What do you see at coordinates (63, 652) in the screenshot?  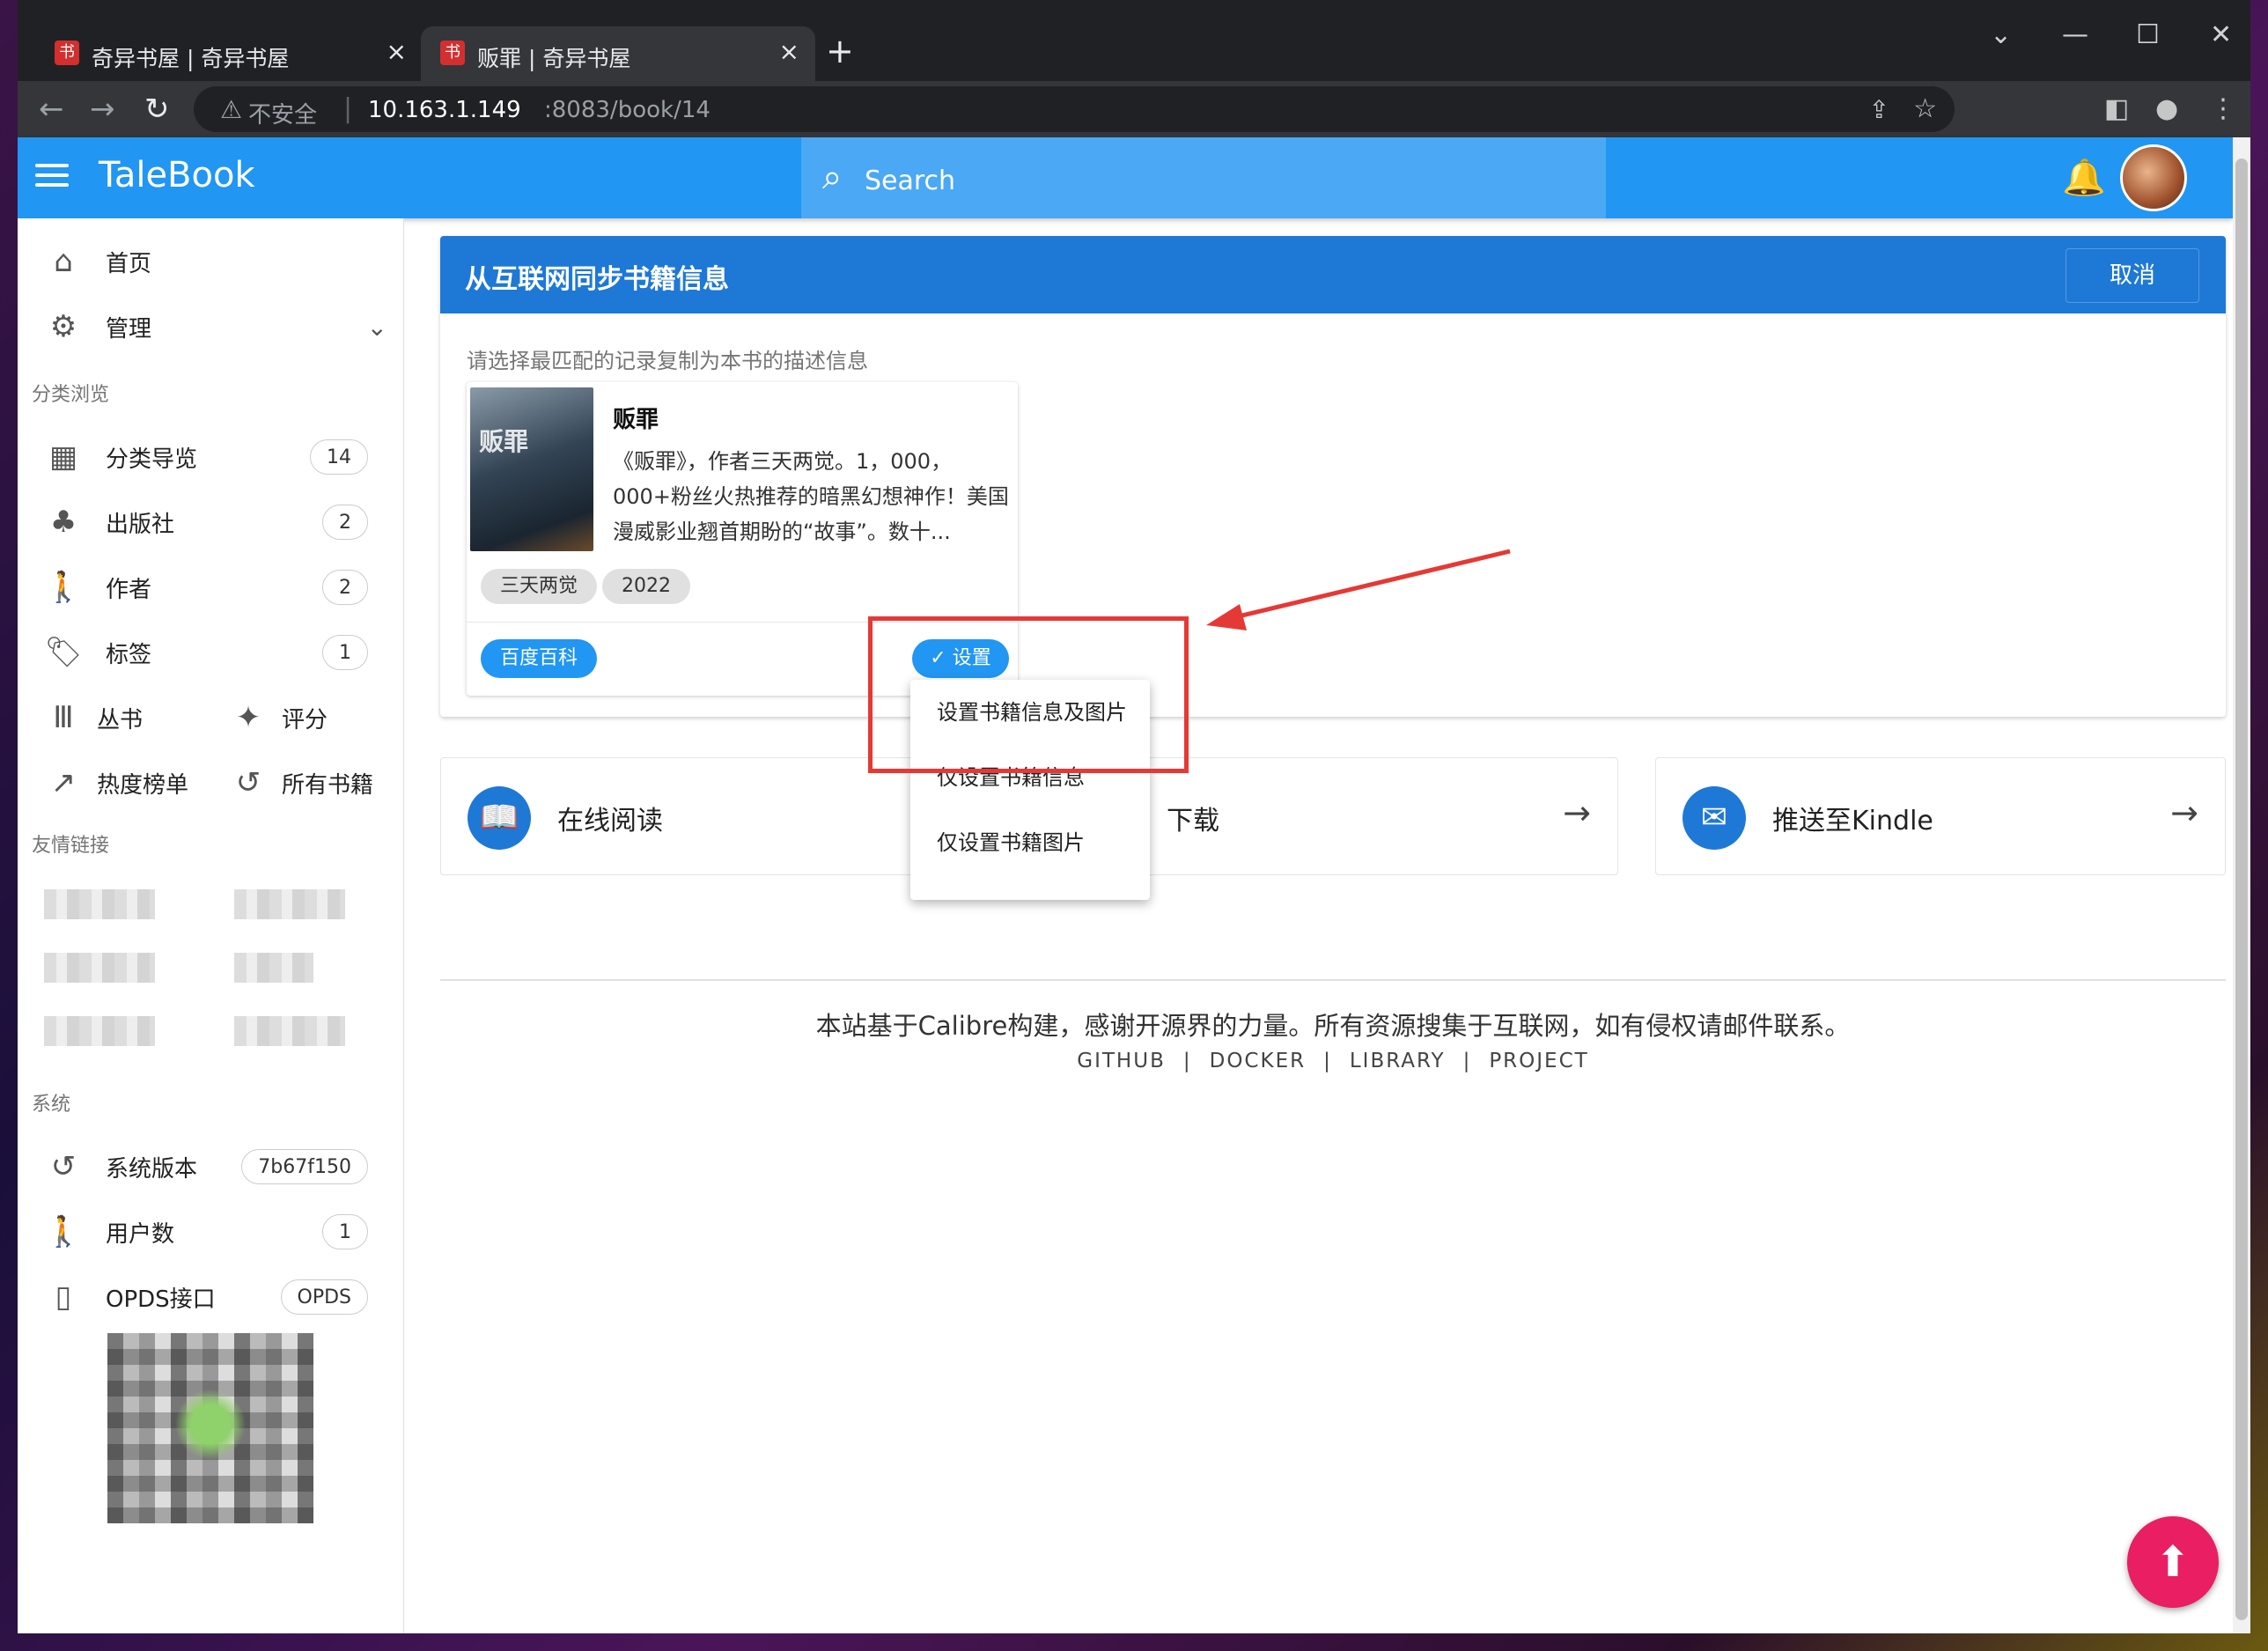 I see `tag-icon: 🏷` at bounding box center [63, 652].